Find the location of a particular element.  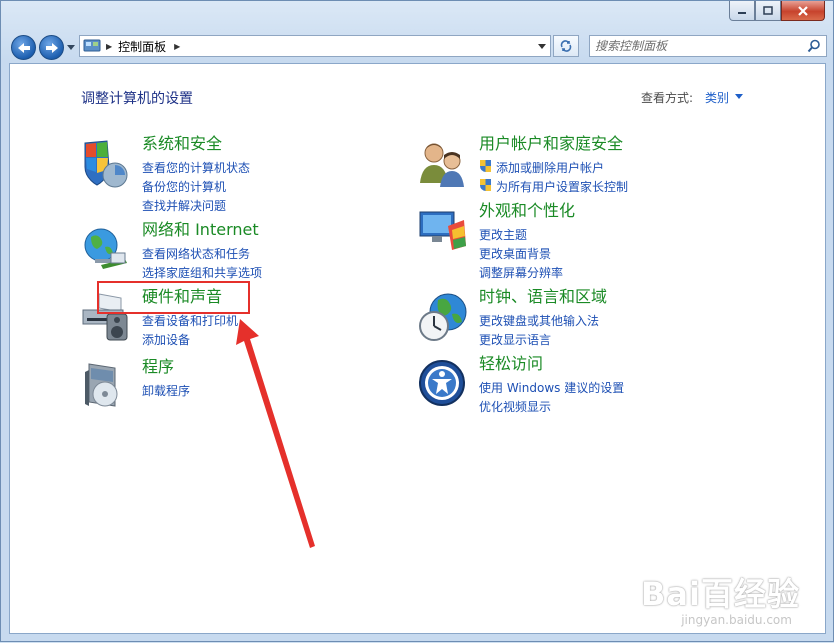

annotation-highlight-box is located at coordinates (173, 297).